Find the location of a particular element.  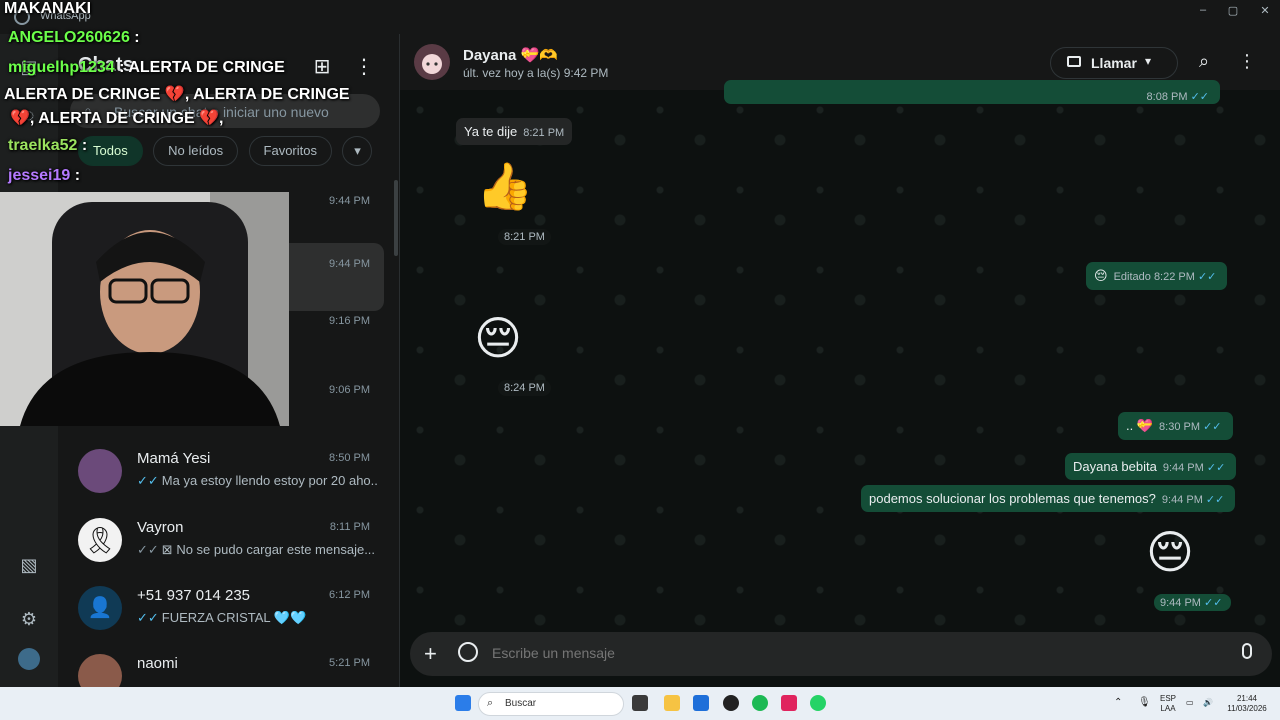

taskbar: ⌕ Buscar ⌃ 🎙 ESP LAA ▭ 🔊 21:44 11/03/2026 is located at coordinates (640, 703).